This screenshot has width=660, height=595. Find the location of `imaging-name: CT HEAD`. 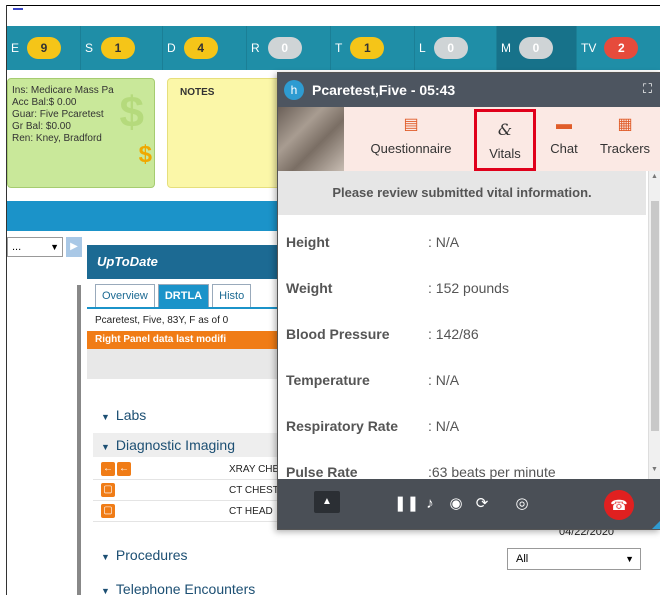

imaging-name: CT HEAD is located at coordinates (251, 511).